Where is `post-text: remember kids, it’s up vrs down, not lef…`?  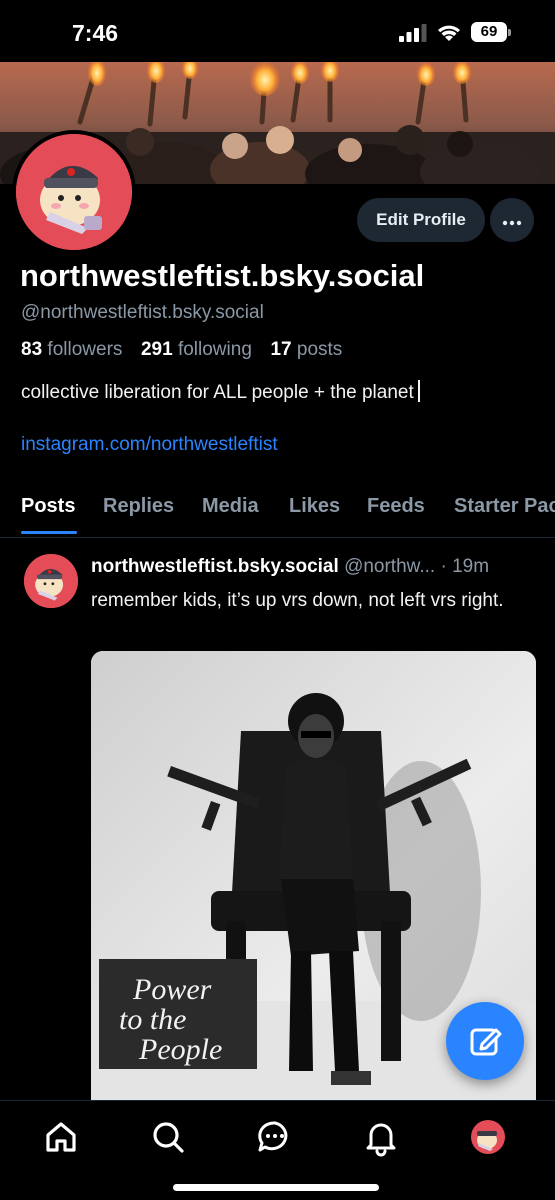
post-text: remember kids, it’s up vrs down, not lef… is located at coordinates (297, 600).